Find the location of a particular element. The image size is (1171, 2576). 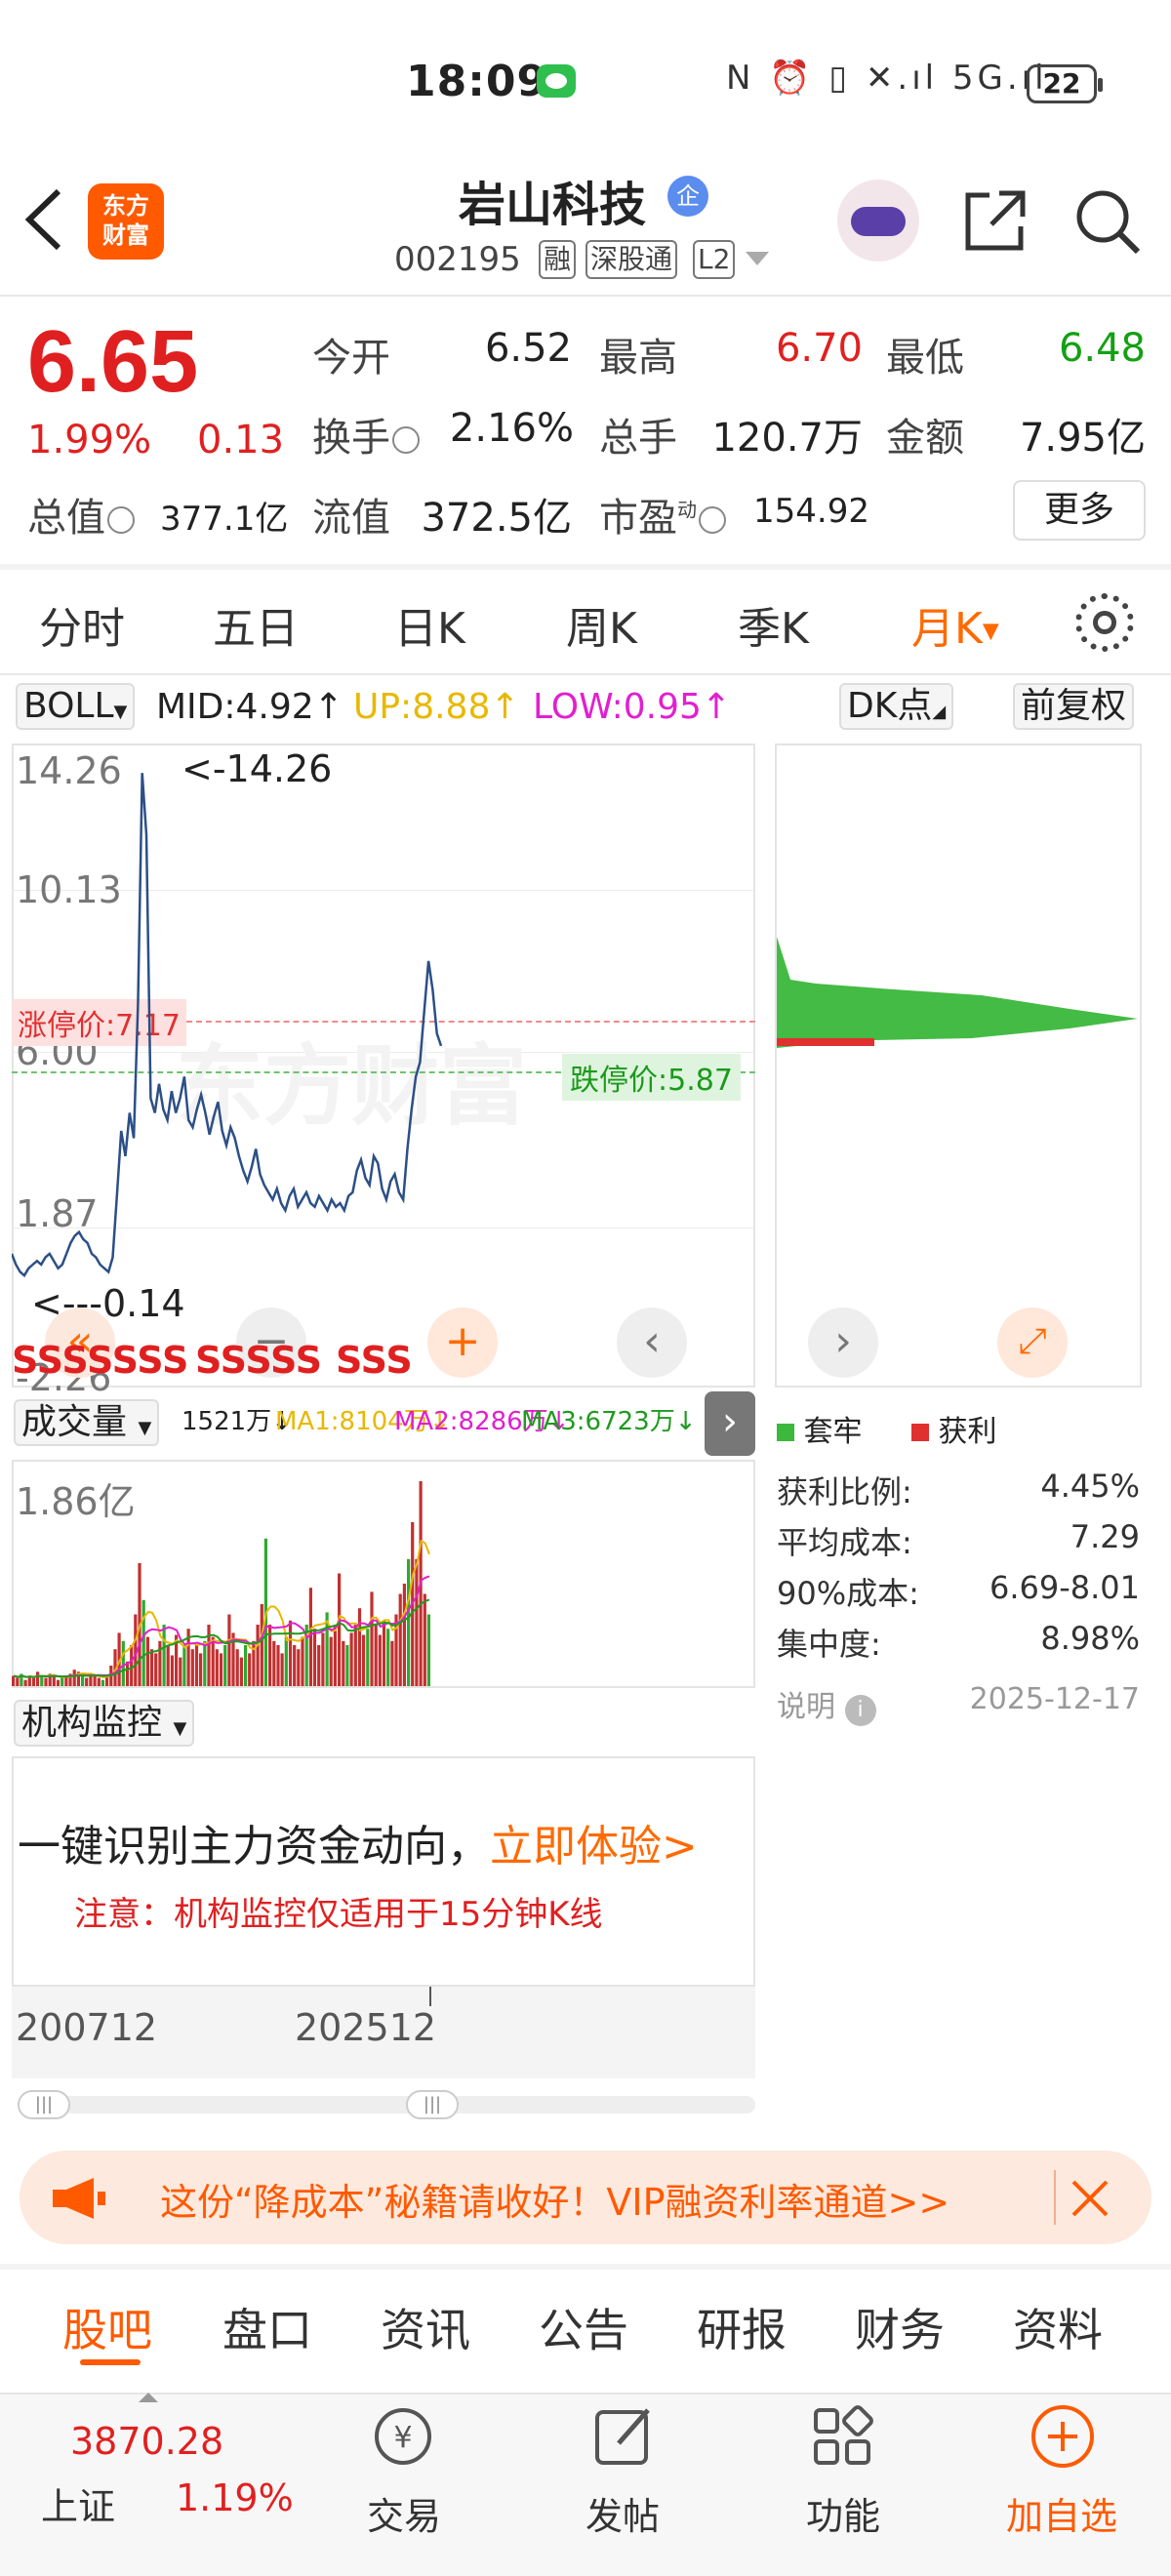

close-icon is located at coordinates (1090, 2198).